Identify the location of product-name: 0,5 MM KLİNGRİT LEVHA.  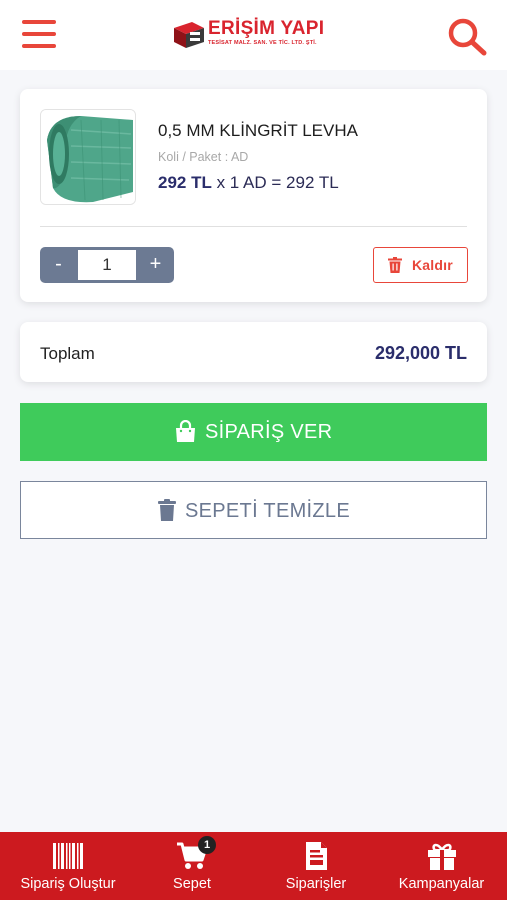
(258, 130).